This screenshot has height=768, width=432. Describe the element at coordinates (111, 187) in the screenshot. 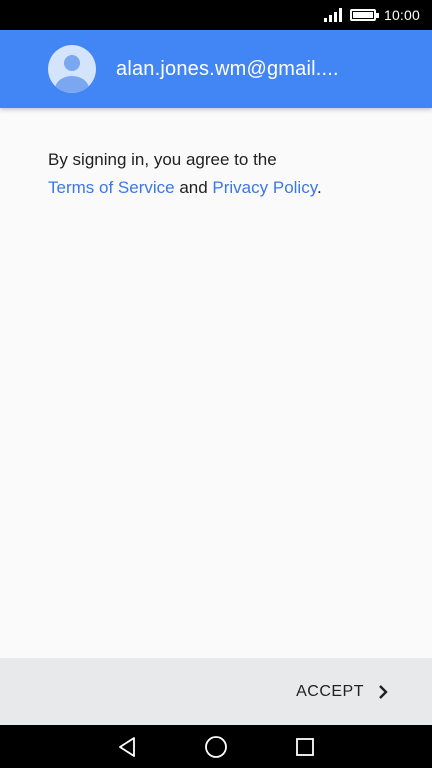

I see `terms-of-service-link: Terms of Service` at that location.